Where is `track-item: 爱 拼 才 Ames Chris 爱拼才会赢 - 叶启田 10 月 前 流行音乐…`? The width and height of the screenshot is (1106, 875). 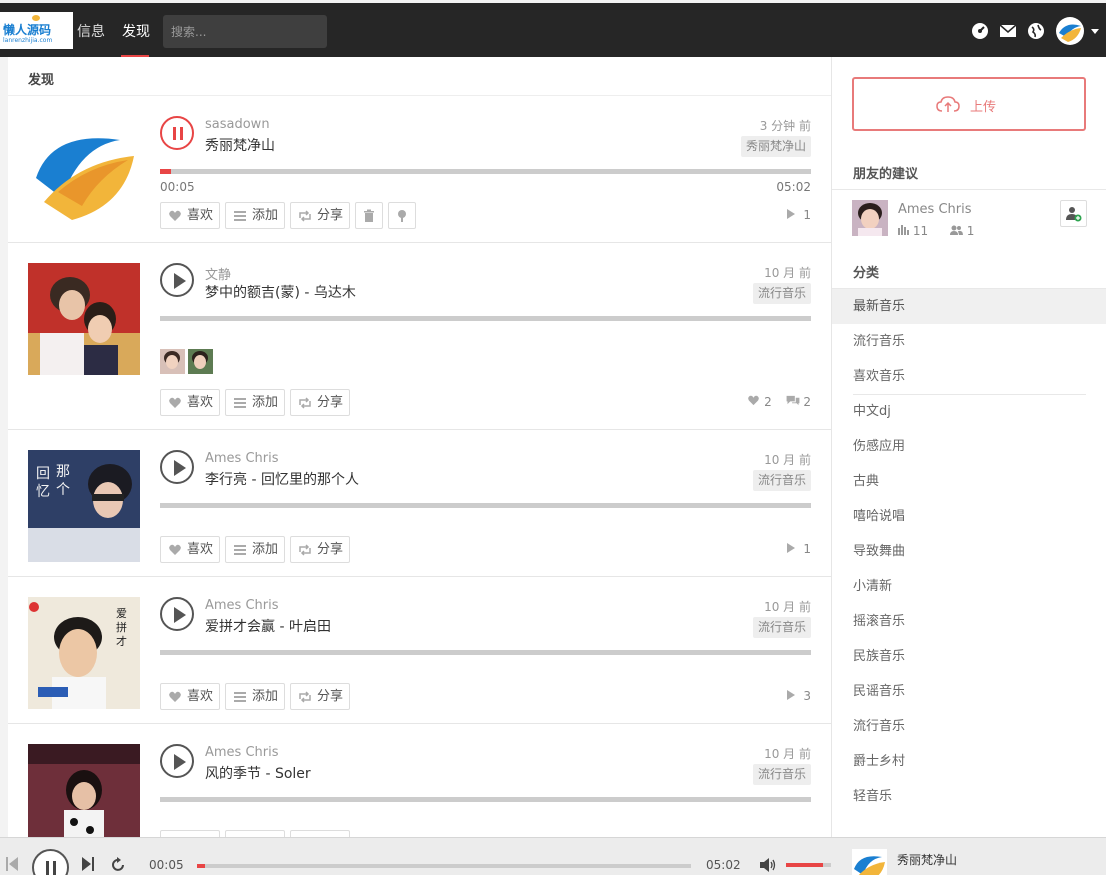 track-item: 爱 拼 才 Ames Chris 爱拼才会赢 - 叶启田 10 月 前 流行音乐… is located at coordinates (419, 650).